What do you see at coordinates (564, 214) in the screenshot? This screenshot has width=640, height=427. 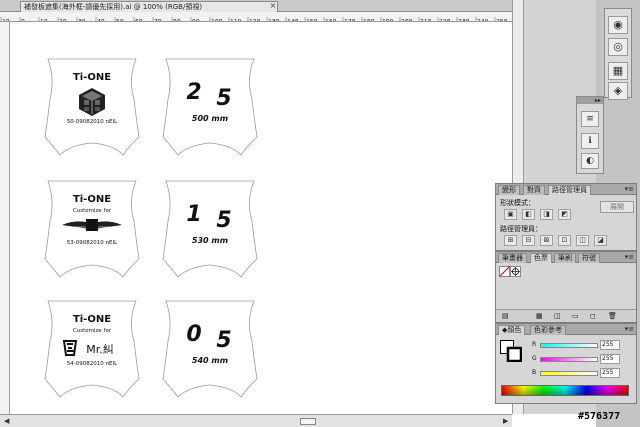 I see `exclude-icon: ◩` at bounding box center [564, 214].